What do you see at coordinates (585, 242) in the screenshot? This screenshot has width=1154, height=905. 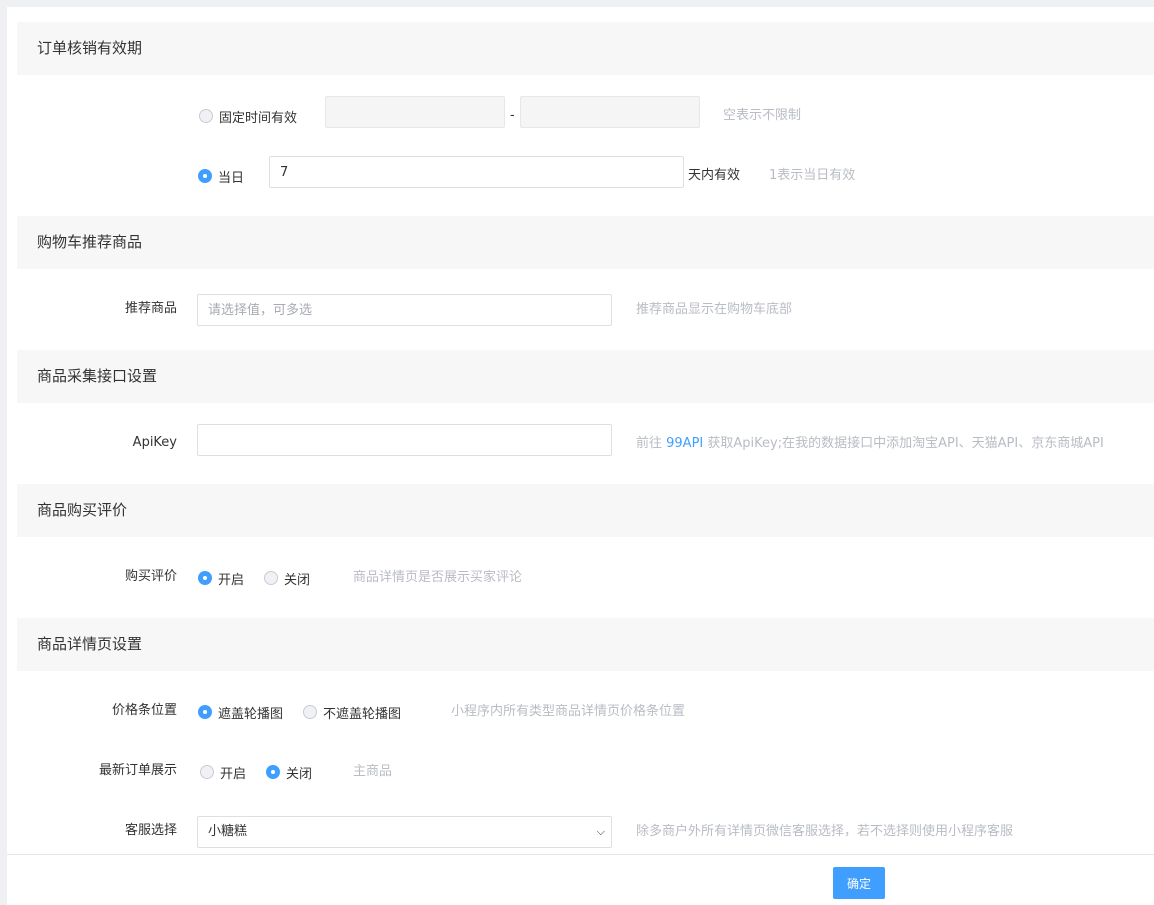 I see `section-header-recommend: 购物车推荐商品` at bounding box center [585, 242].